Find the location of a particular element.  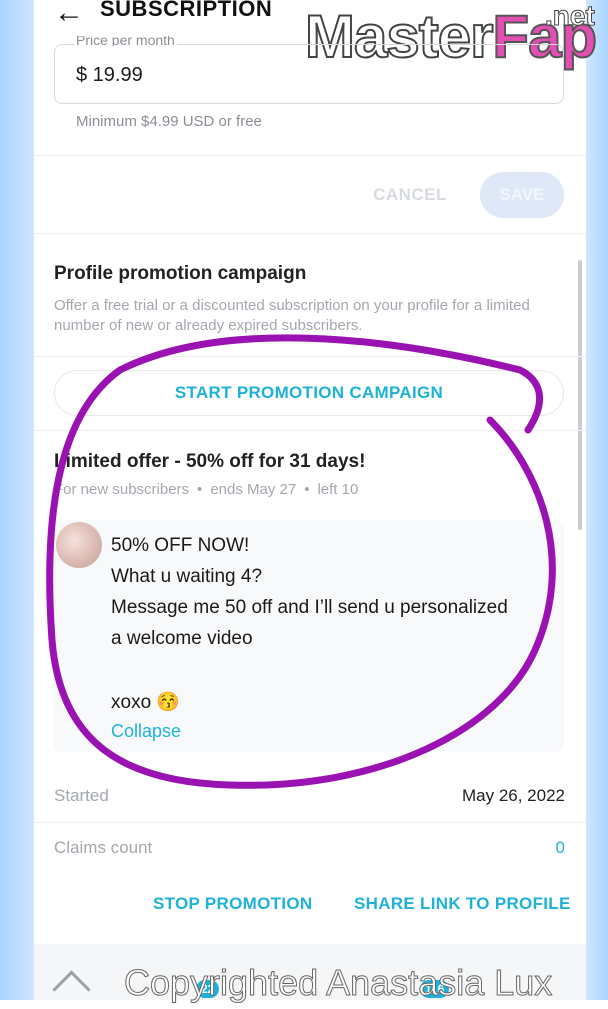

arrow-left-icon: ← is located at coordinates (69, 15).